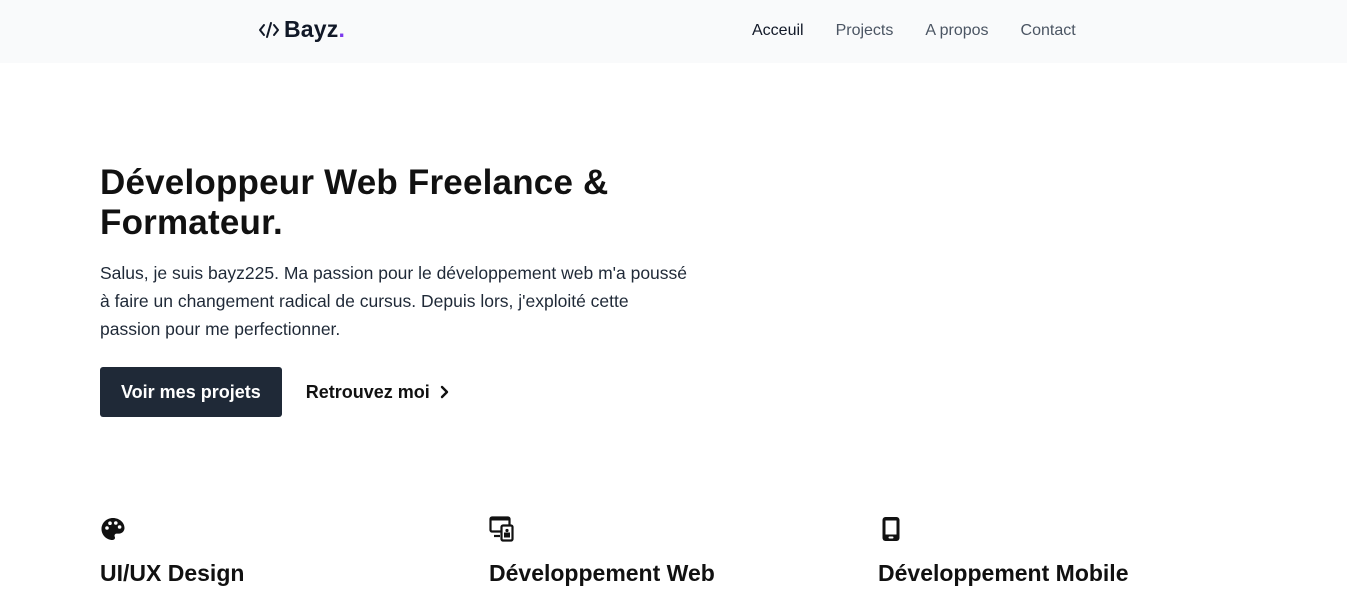 This screenshot has height=610, width=1347. I want to click on nav-links: Acceuil Projects A propos Contact, so click(914, 31).